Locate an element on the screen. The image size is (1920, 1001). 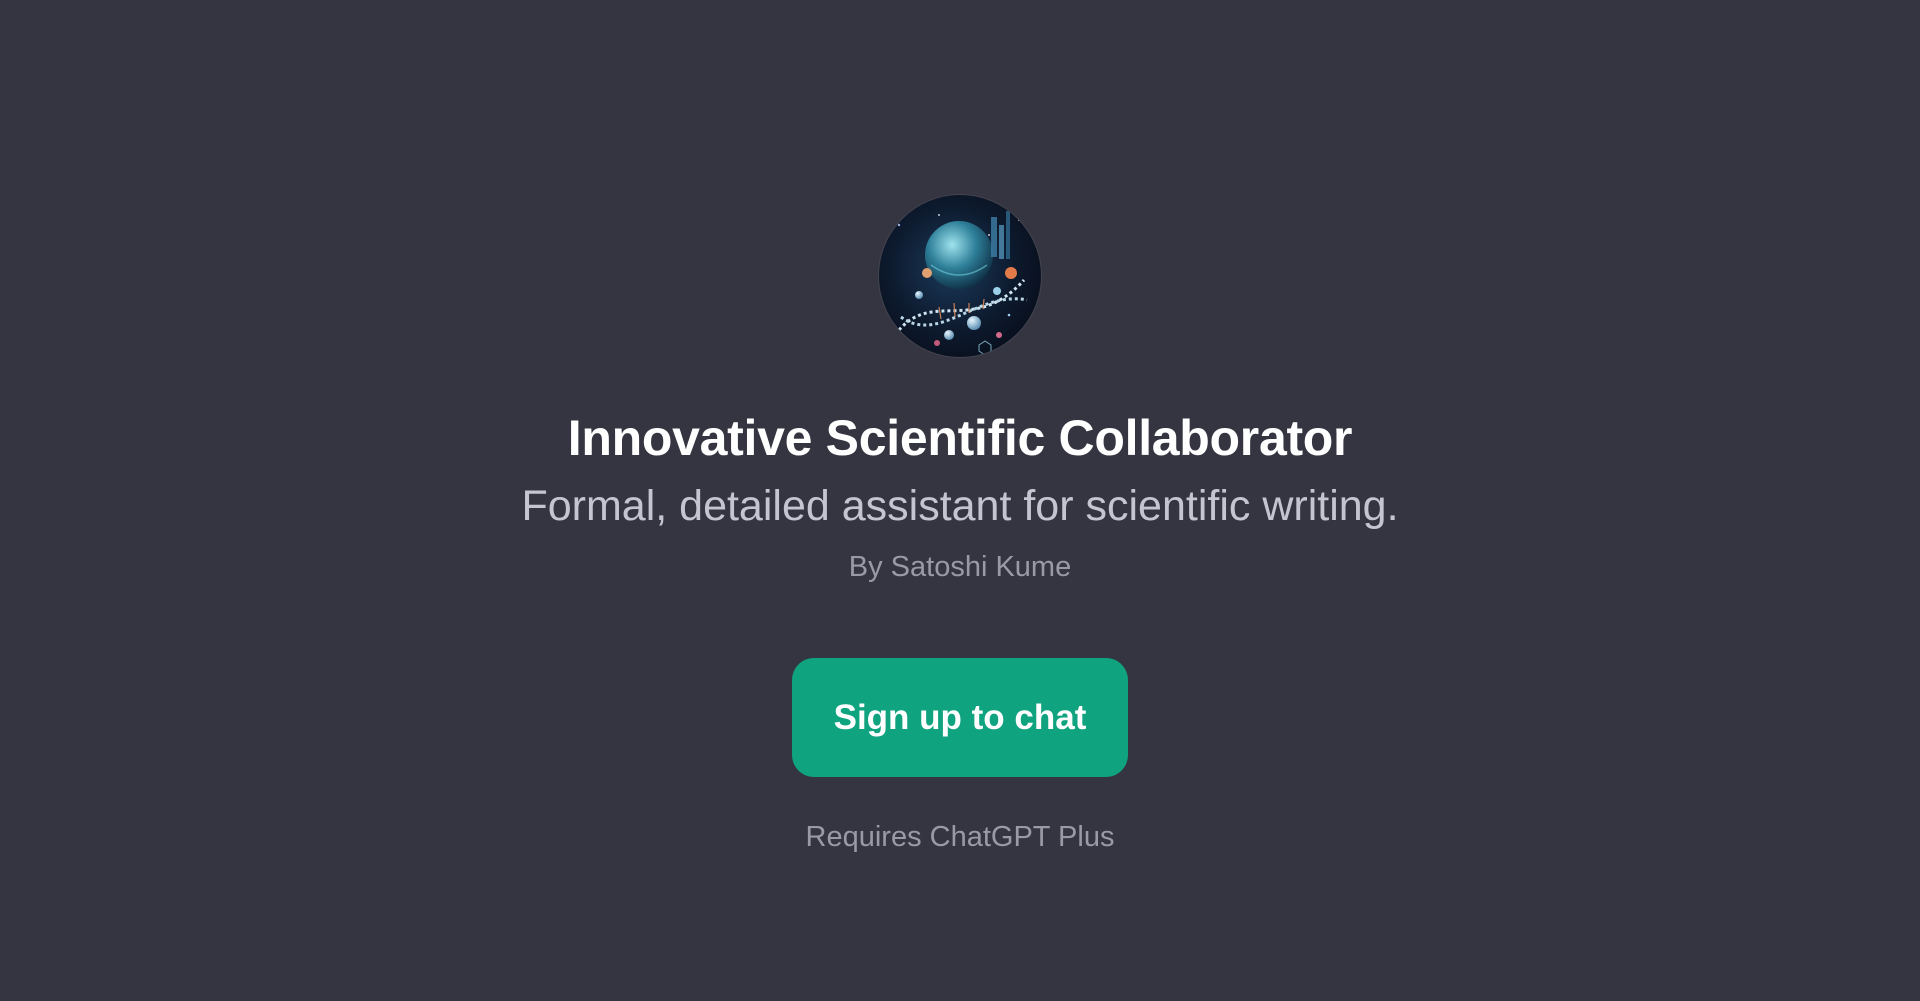
sign-up-to-chat-button: Sign up to chat is located at coordinates (960, 718).